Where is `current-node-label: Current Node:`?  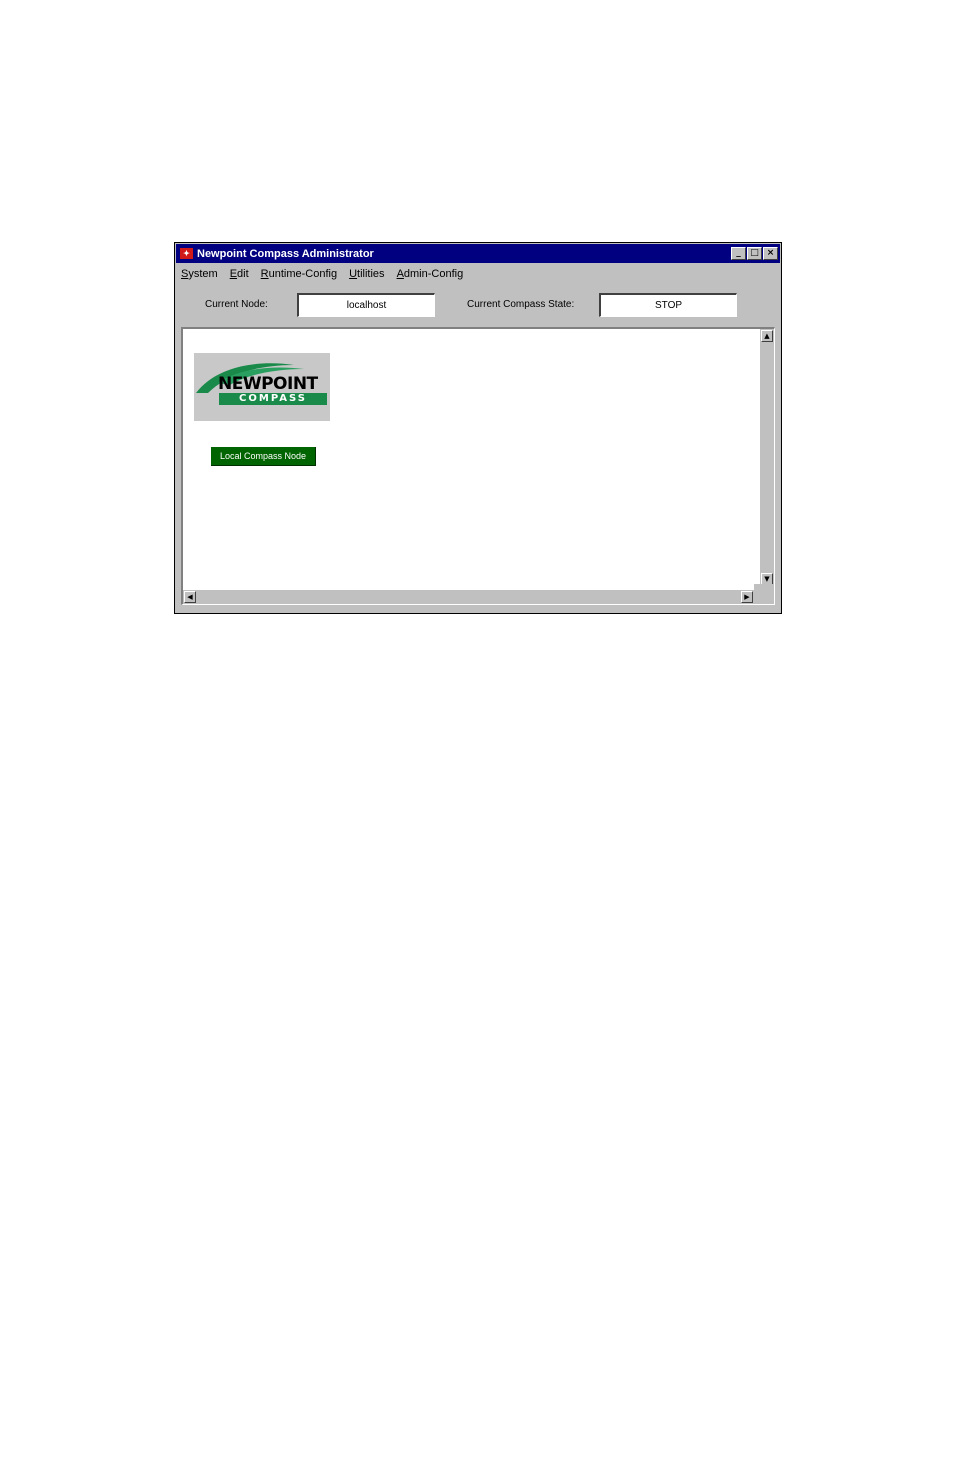
current-node-label: Current Node: is located at coordinates (236, 304).